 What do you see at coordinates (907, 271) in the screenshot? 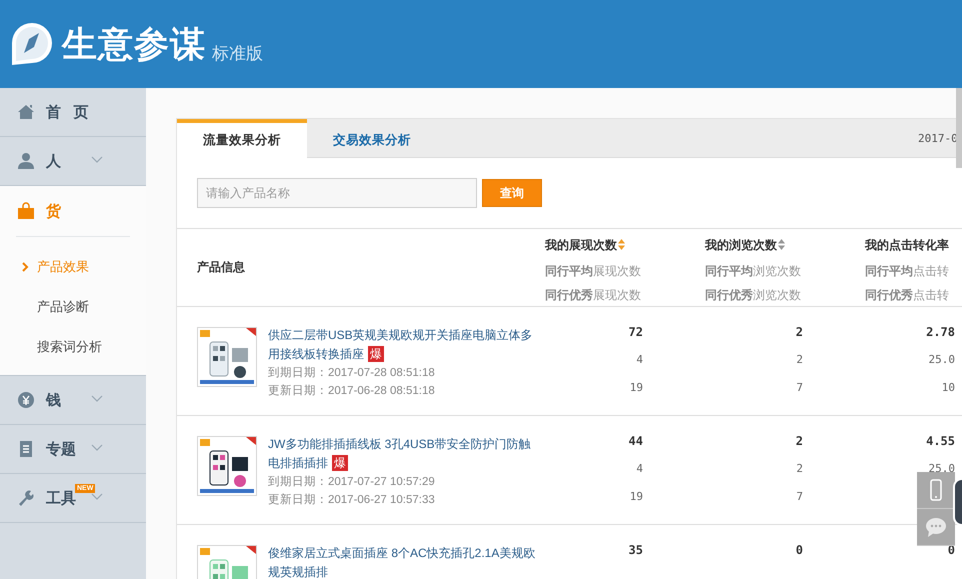
I see `column-subheader: 同行平均点击转` at bounding box center [907, 271].